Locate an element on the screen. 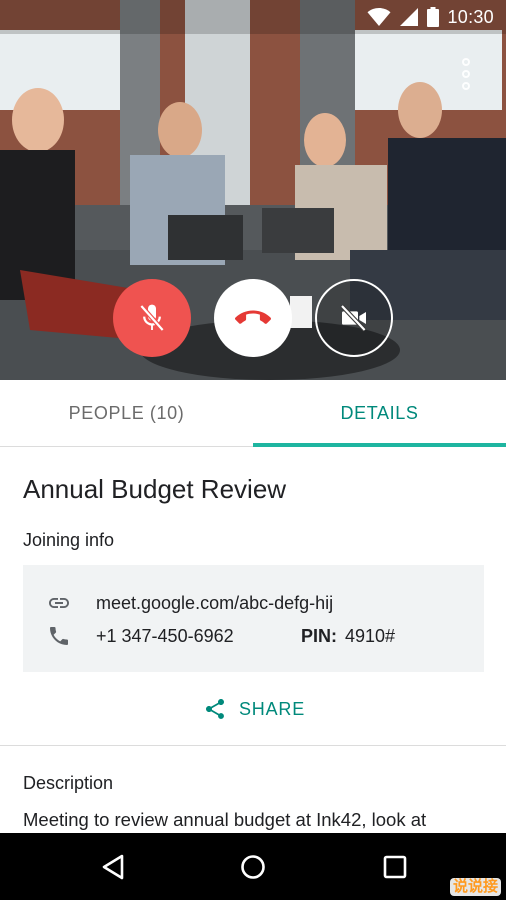  description-heading: Description is located at coordinates (68, 783).